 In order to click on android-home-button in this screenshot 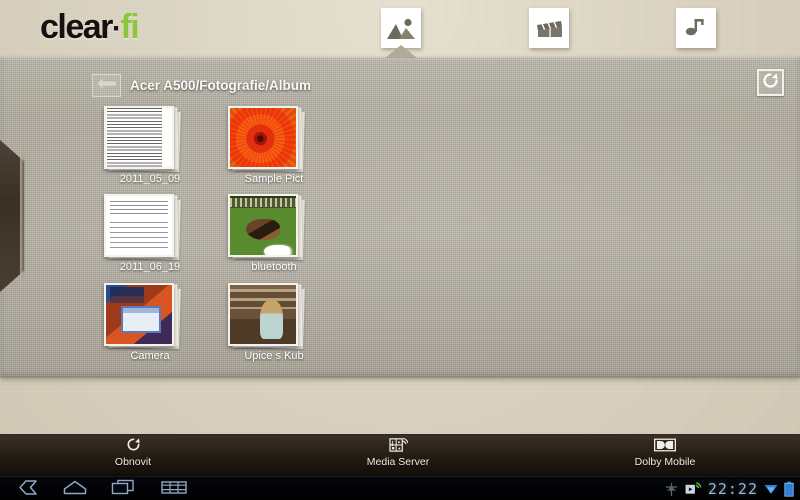, I will do `click(75, 489)`.